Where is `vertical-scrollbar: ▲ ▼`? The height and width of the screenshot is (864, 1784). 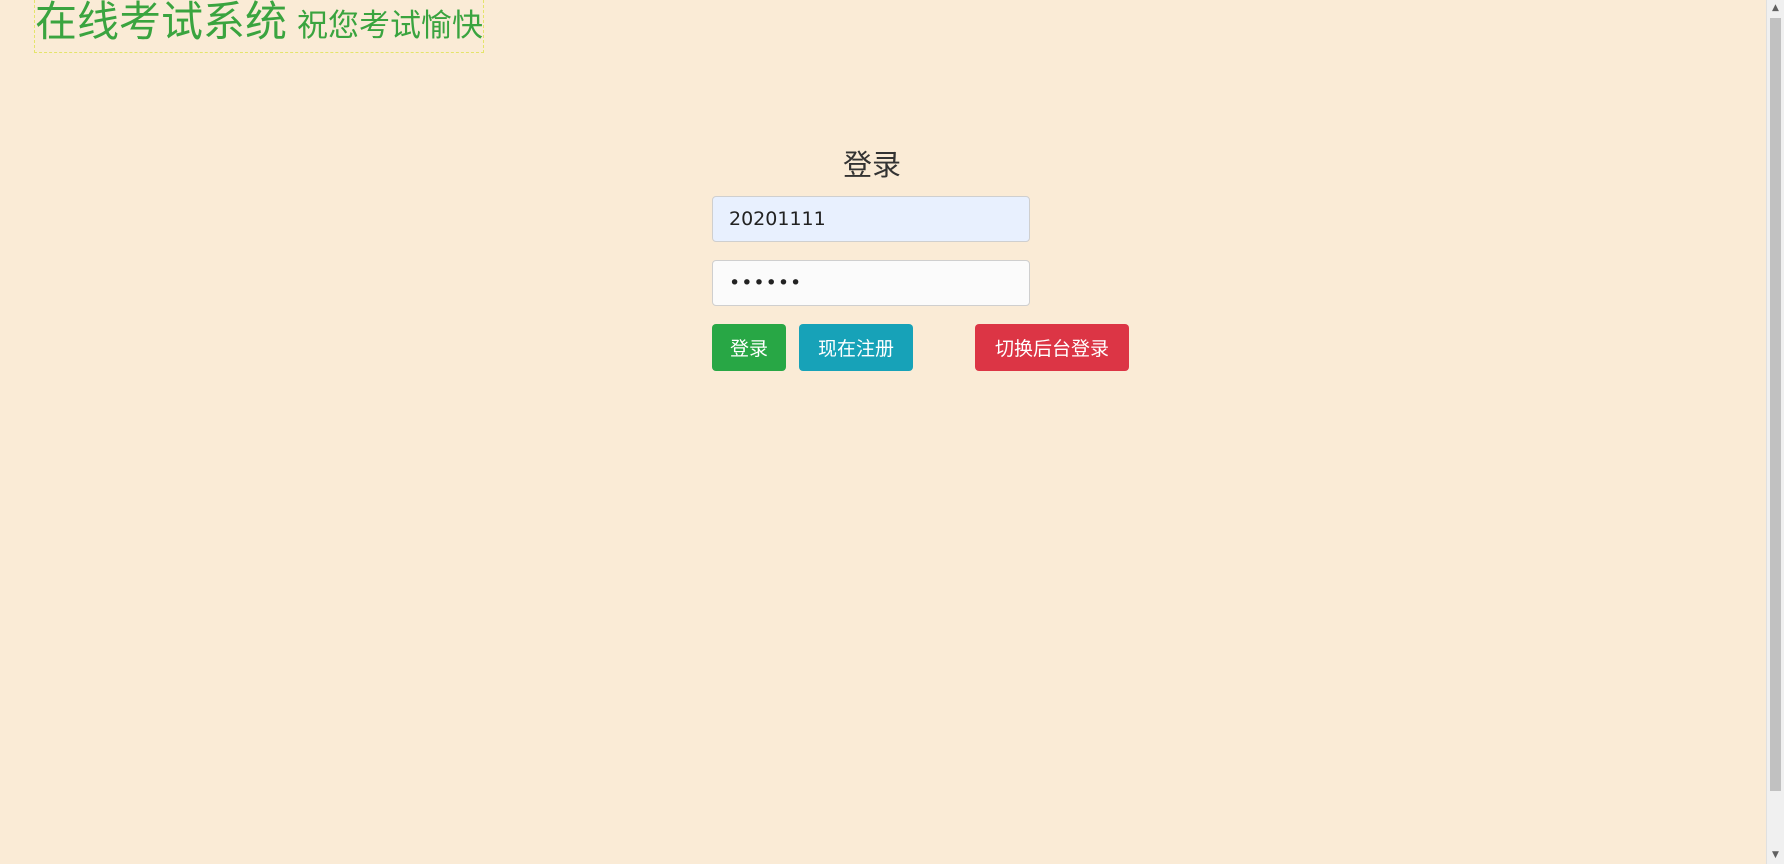
vertical-scrollbar: ▲ ▼ is located at coordinates (1775, 432).